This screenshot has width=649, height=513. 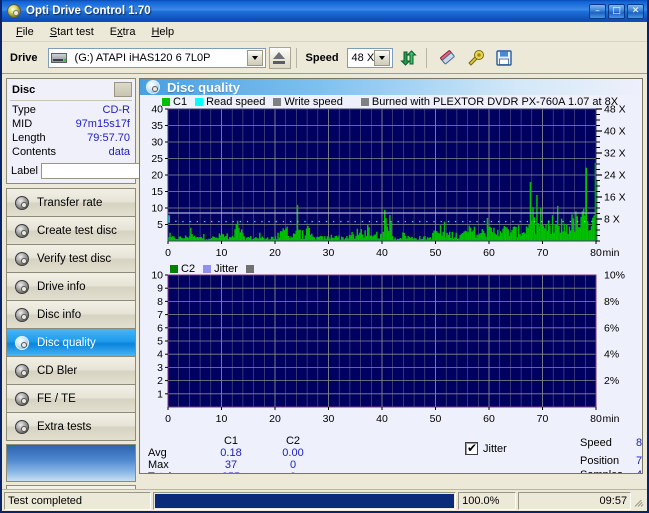 What do you see at coordinates (22, 427) in the screenshot?
I see `disc-extra-icon` at bounding box center [22, 427].